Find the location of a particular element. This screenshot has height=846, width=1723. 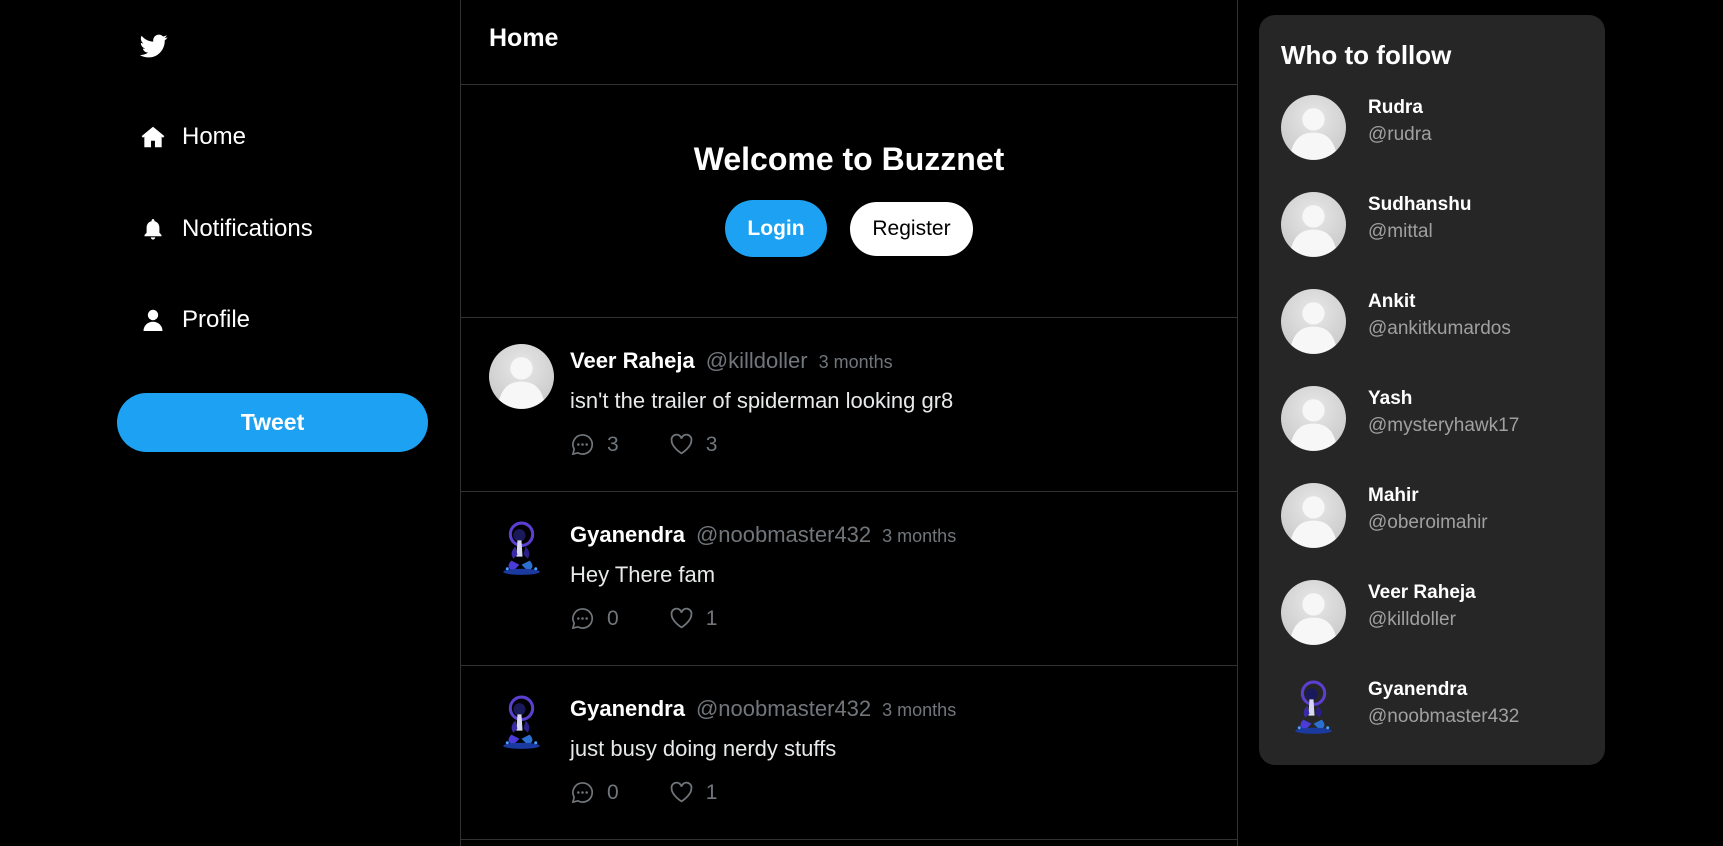

follow-suggestion: Mahir @oberoimahir is located at coordinates (1436, 516).